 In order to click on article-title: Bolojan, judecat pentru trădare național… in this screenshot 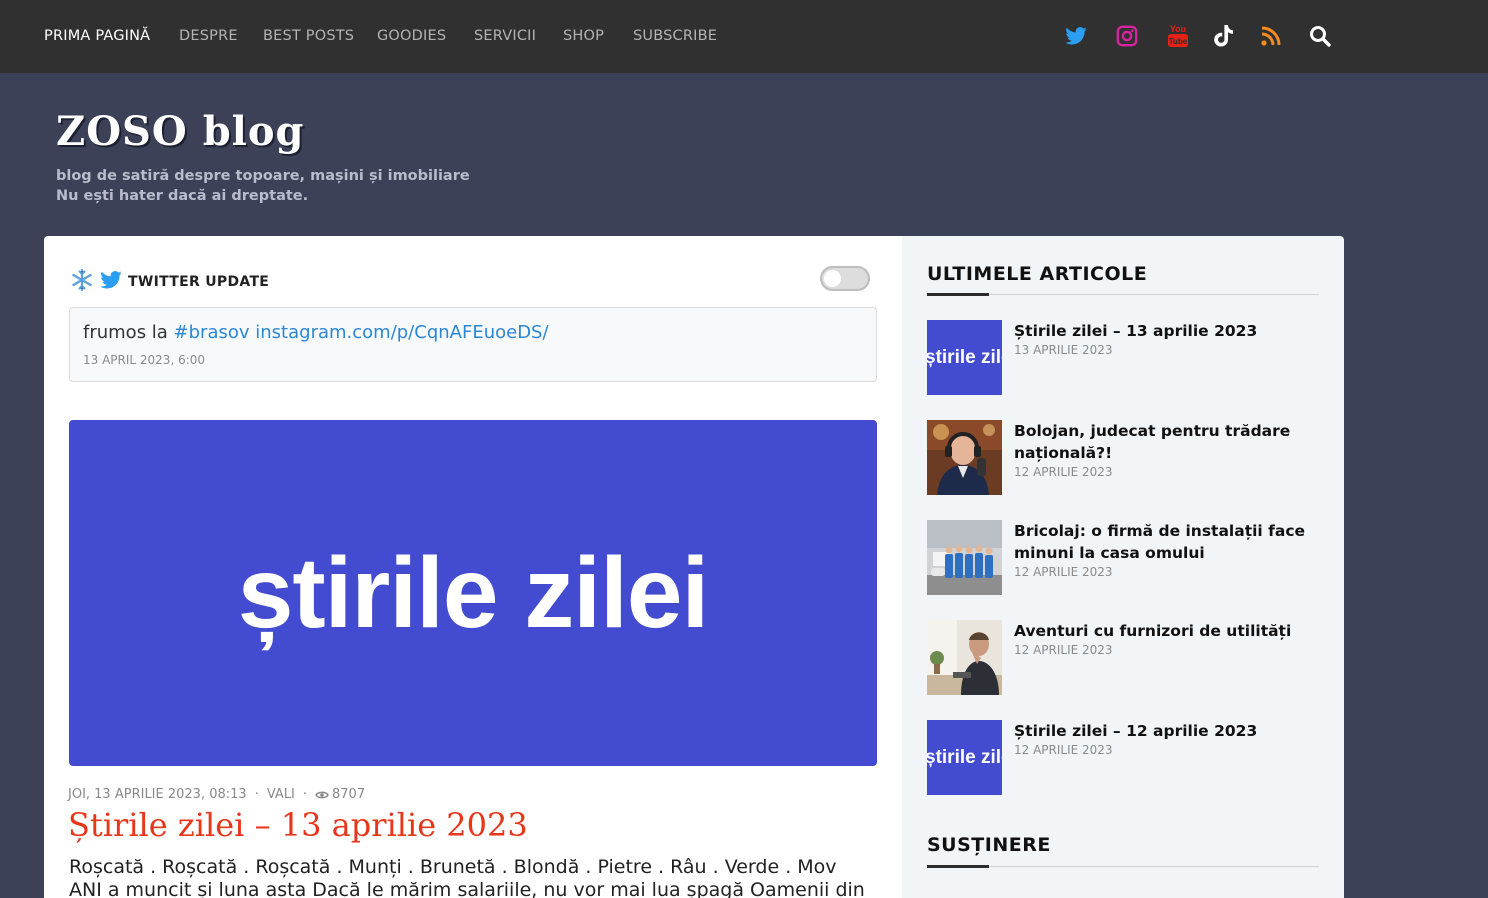, I will do `click(1164, 442)`.